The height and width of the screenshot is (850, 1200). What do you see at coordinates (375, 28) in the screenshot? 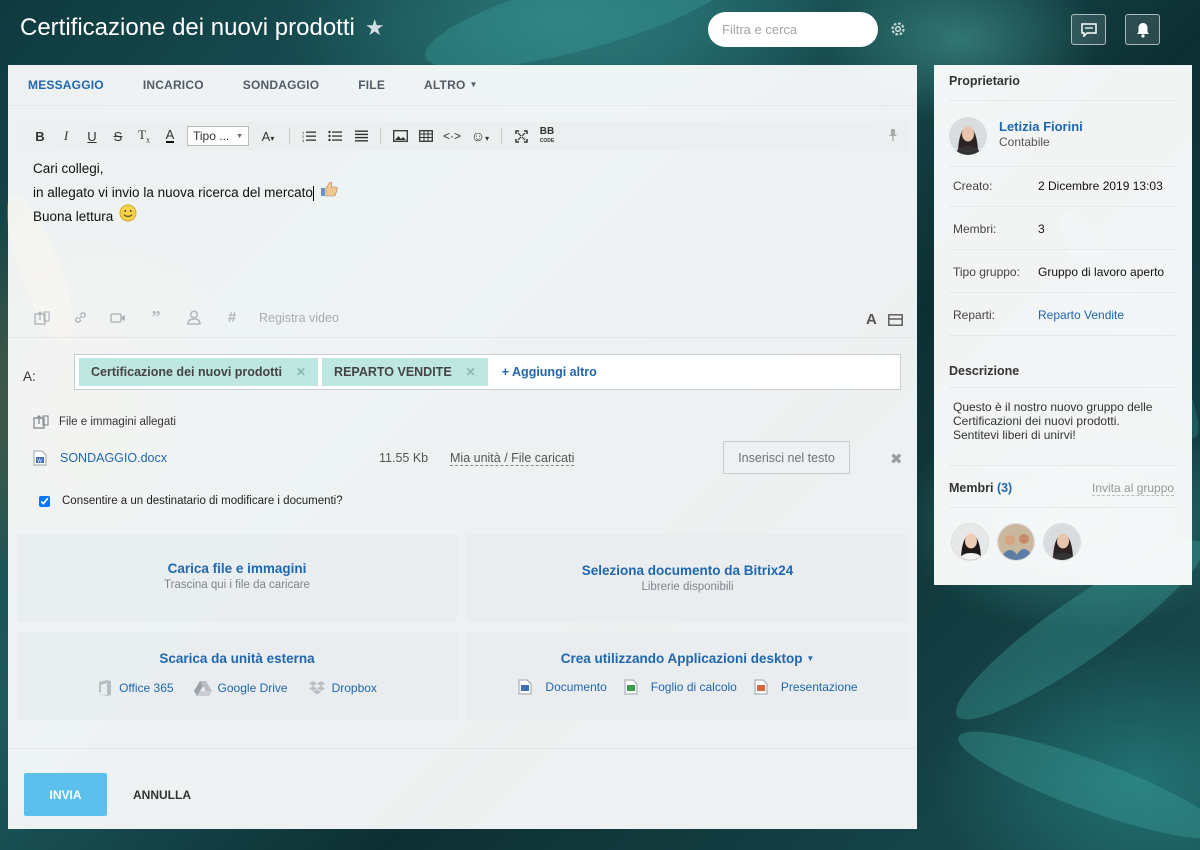
I see `star-icon: ★` at bounding box center [375, 28].